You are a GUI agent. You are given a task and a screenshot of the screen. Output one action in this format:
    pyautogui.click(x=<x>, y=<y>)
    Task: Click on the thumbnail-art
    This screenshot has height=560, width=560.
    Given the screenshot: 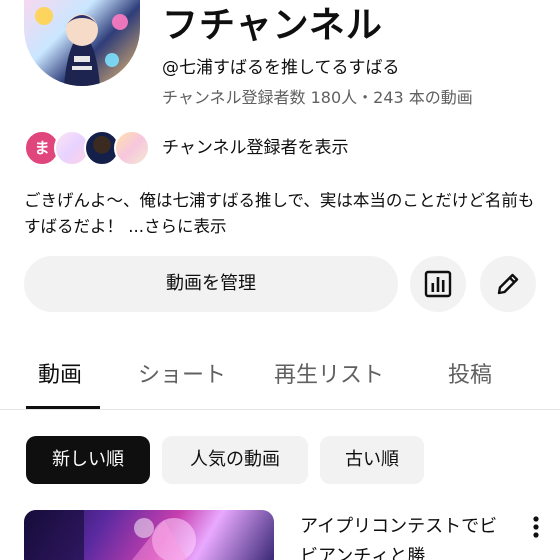 What is the action you would take?
    pyautogui.click(x=110, y=535)
    